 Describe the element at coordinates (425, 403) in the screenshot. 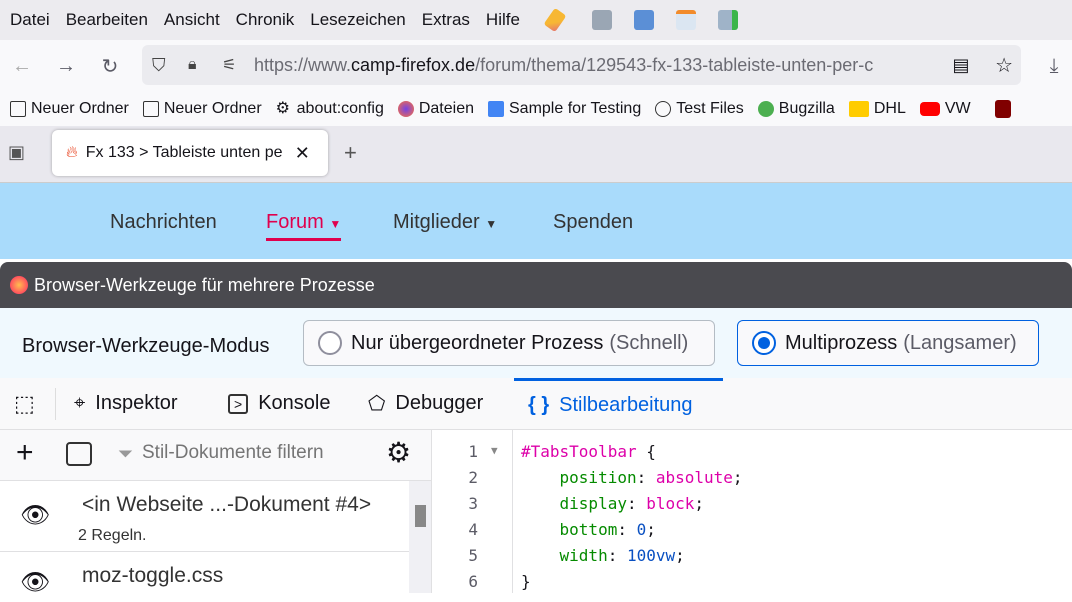

I see `tab-debugger: ⬠ Debugger` at that location.